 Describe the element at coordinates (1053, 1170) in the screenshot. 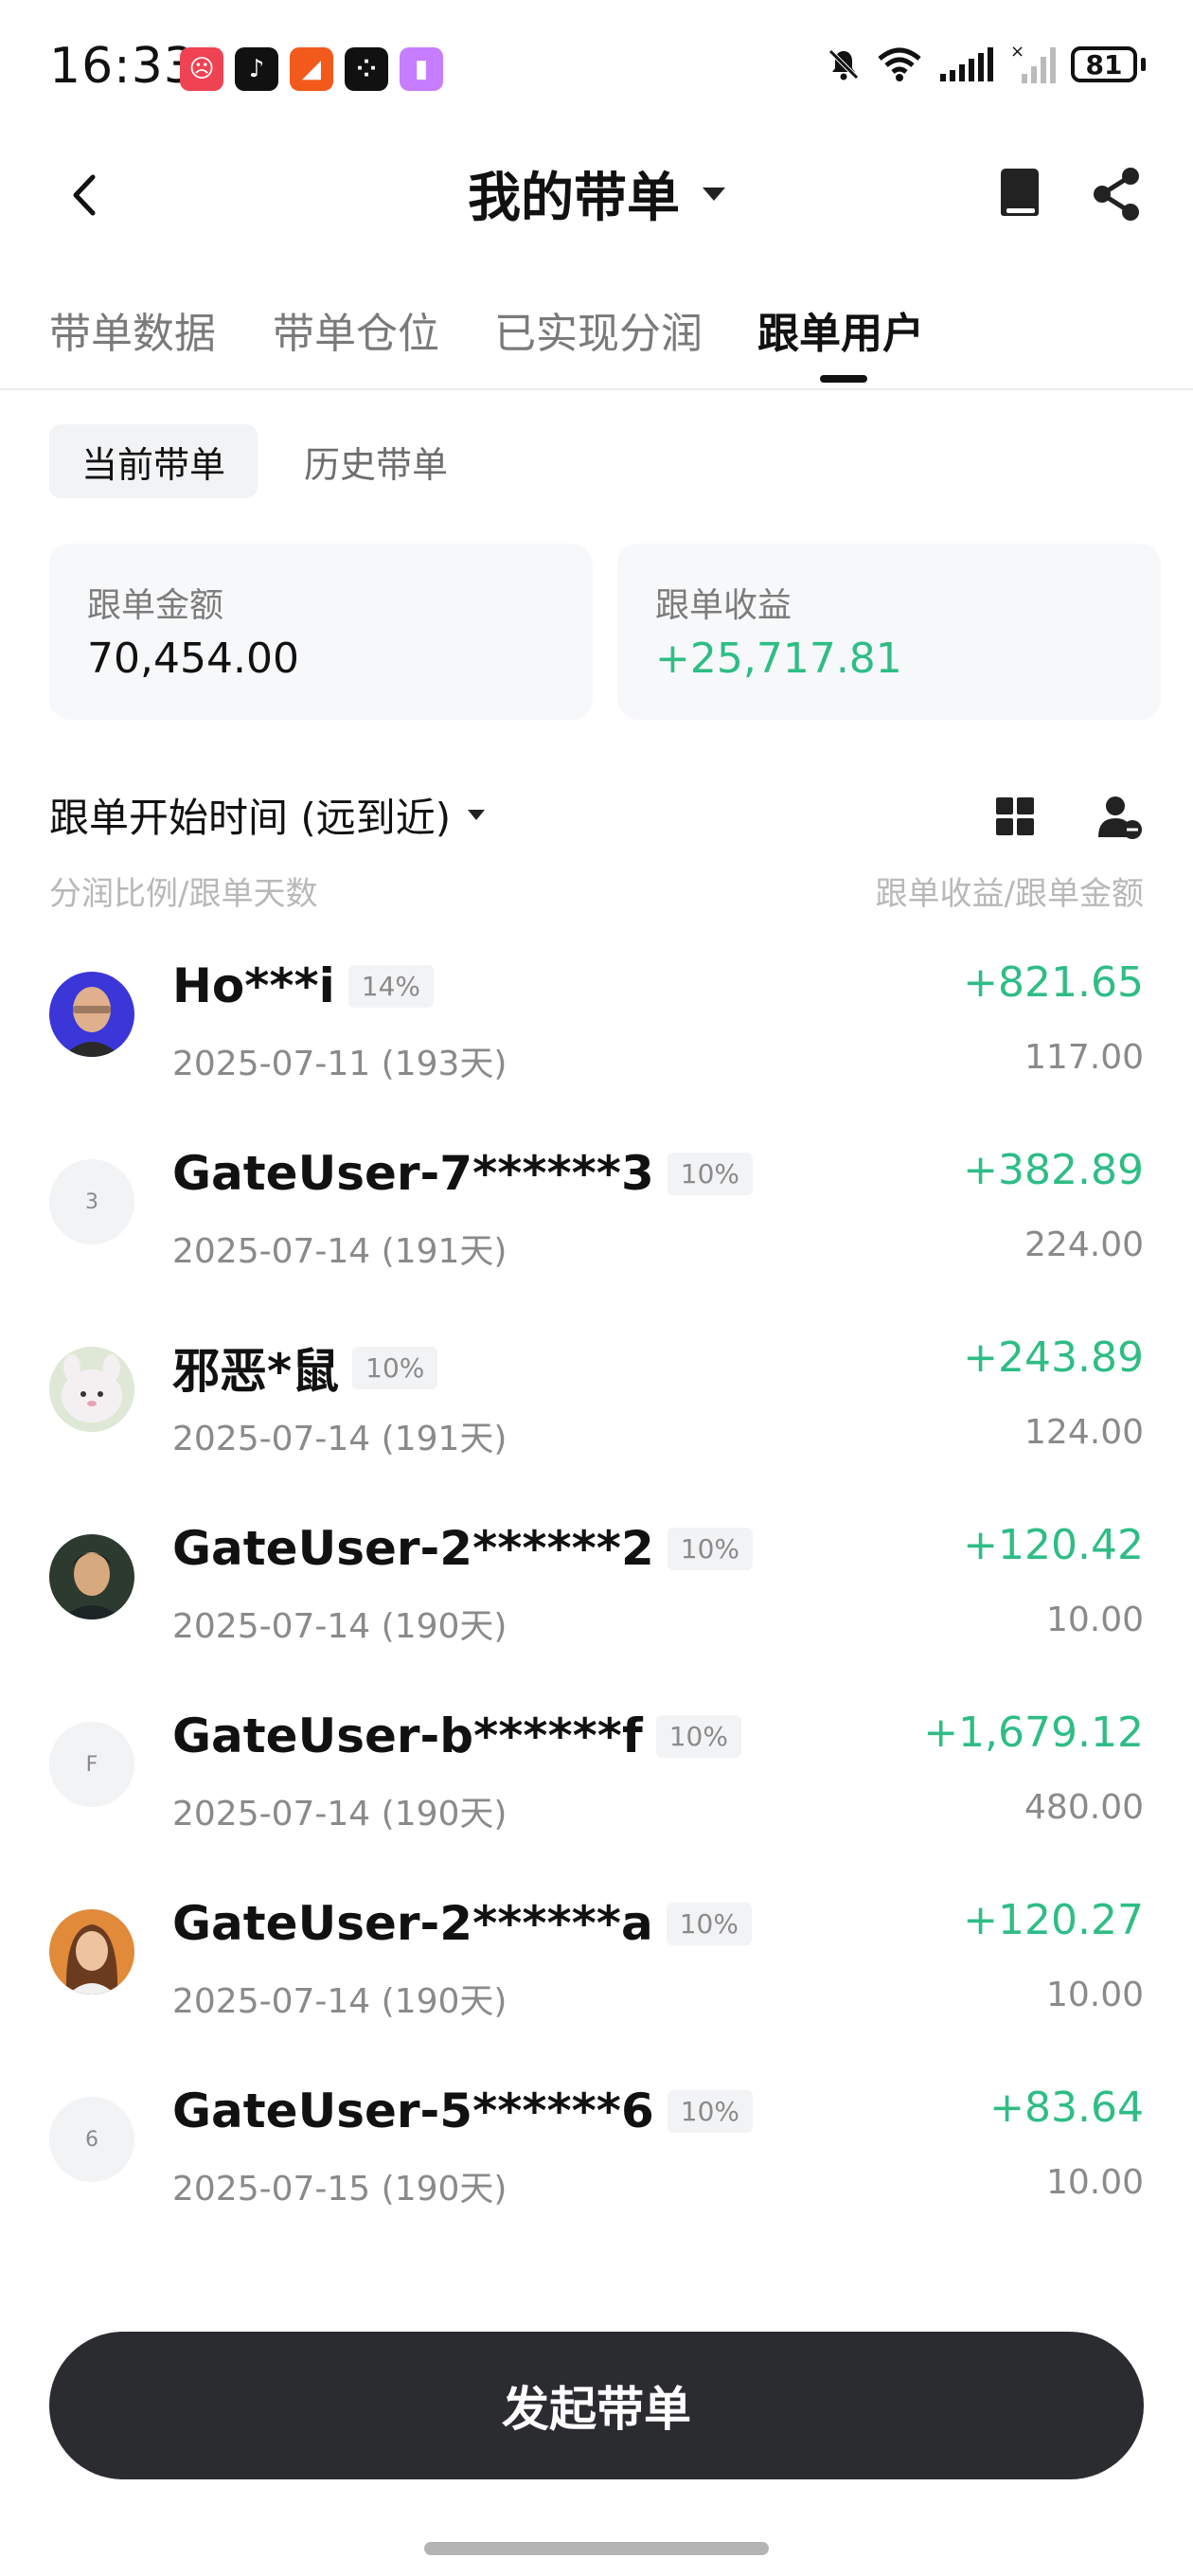

I see `user-profit: +382.89` at that location.